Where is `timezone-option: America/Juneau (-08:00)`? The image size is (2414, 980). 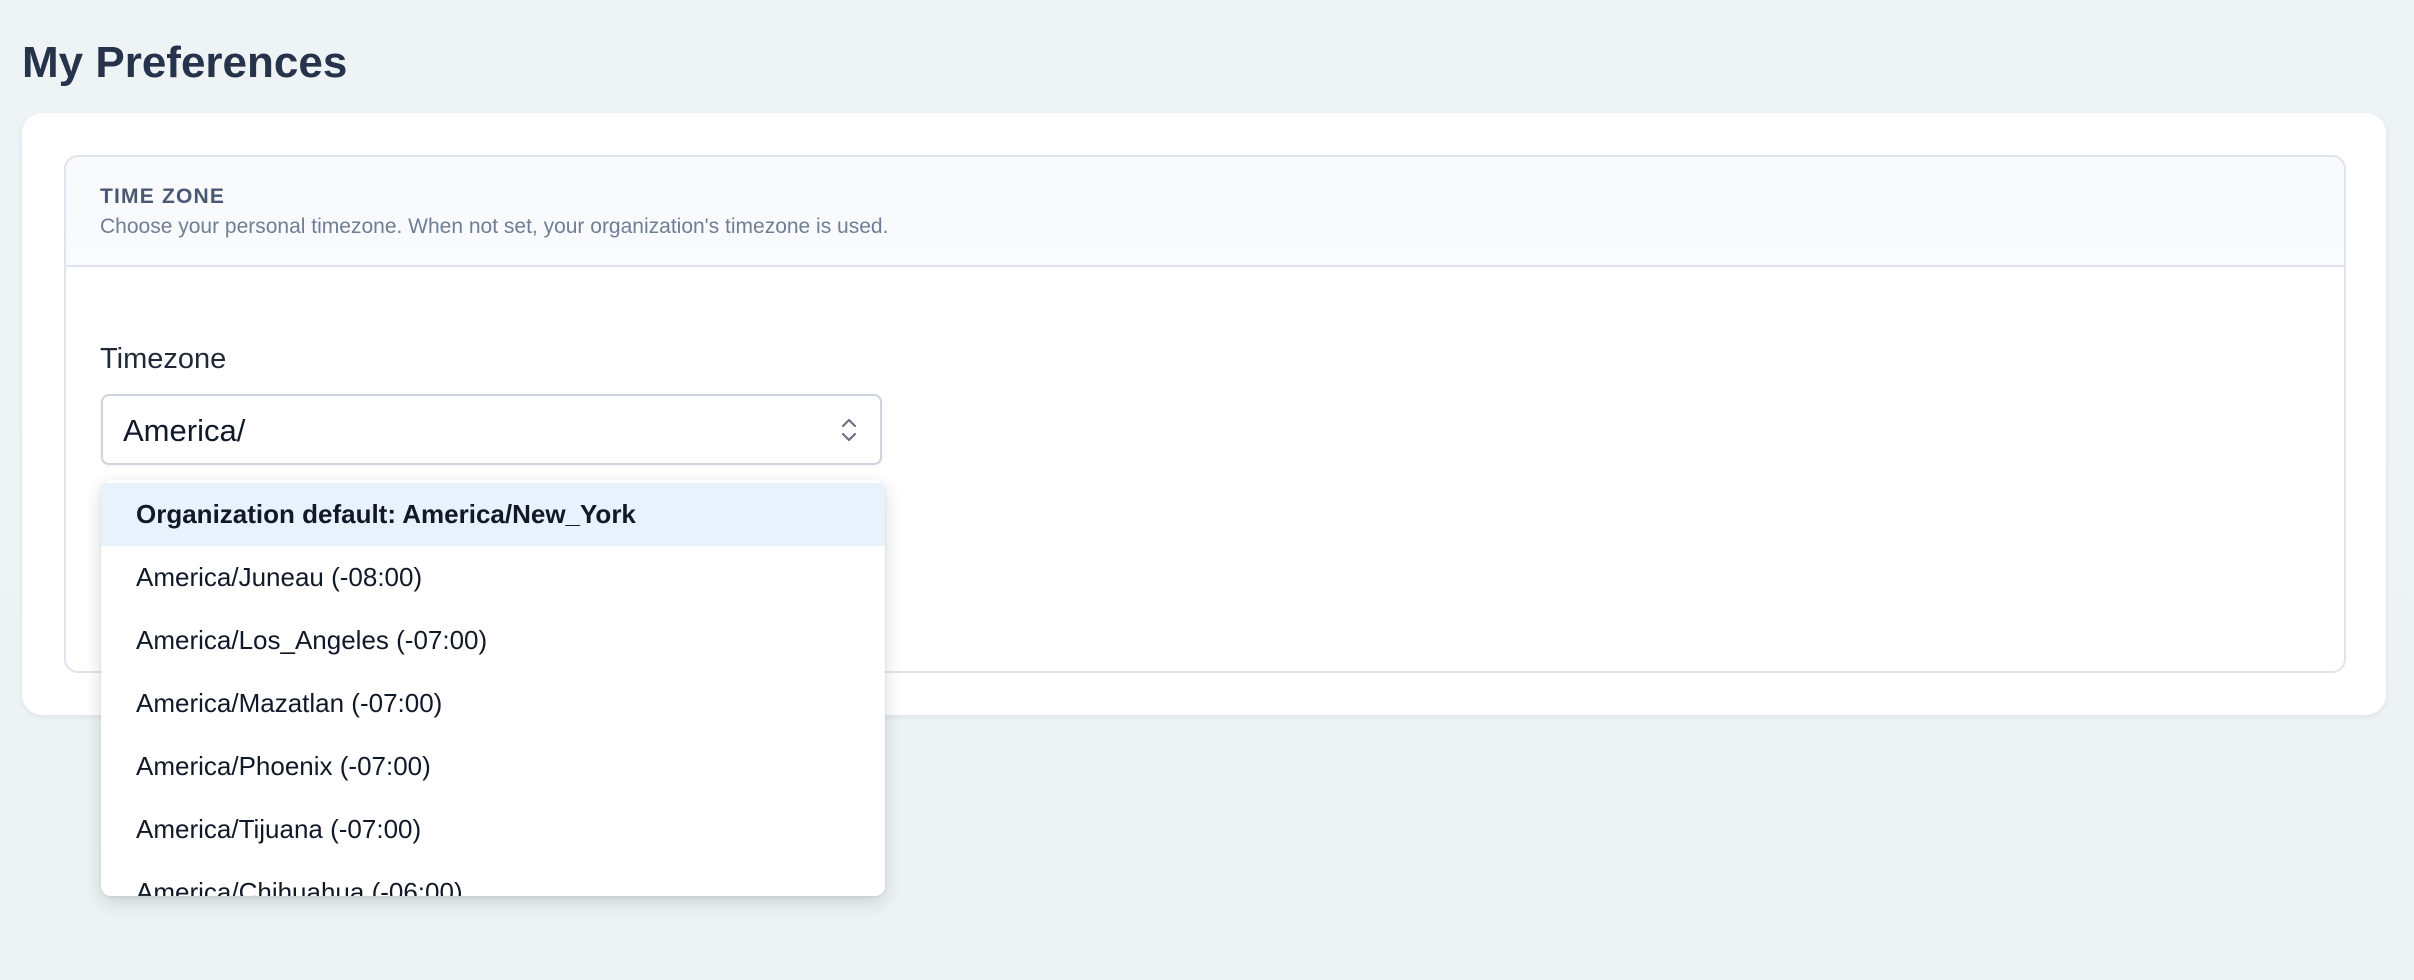 timezone-option: America/Juneau (-08:00) is located at coordinates (493, 577).